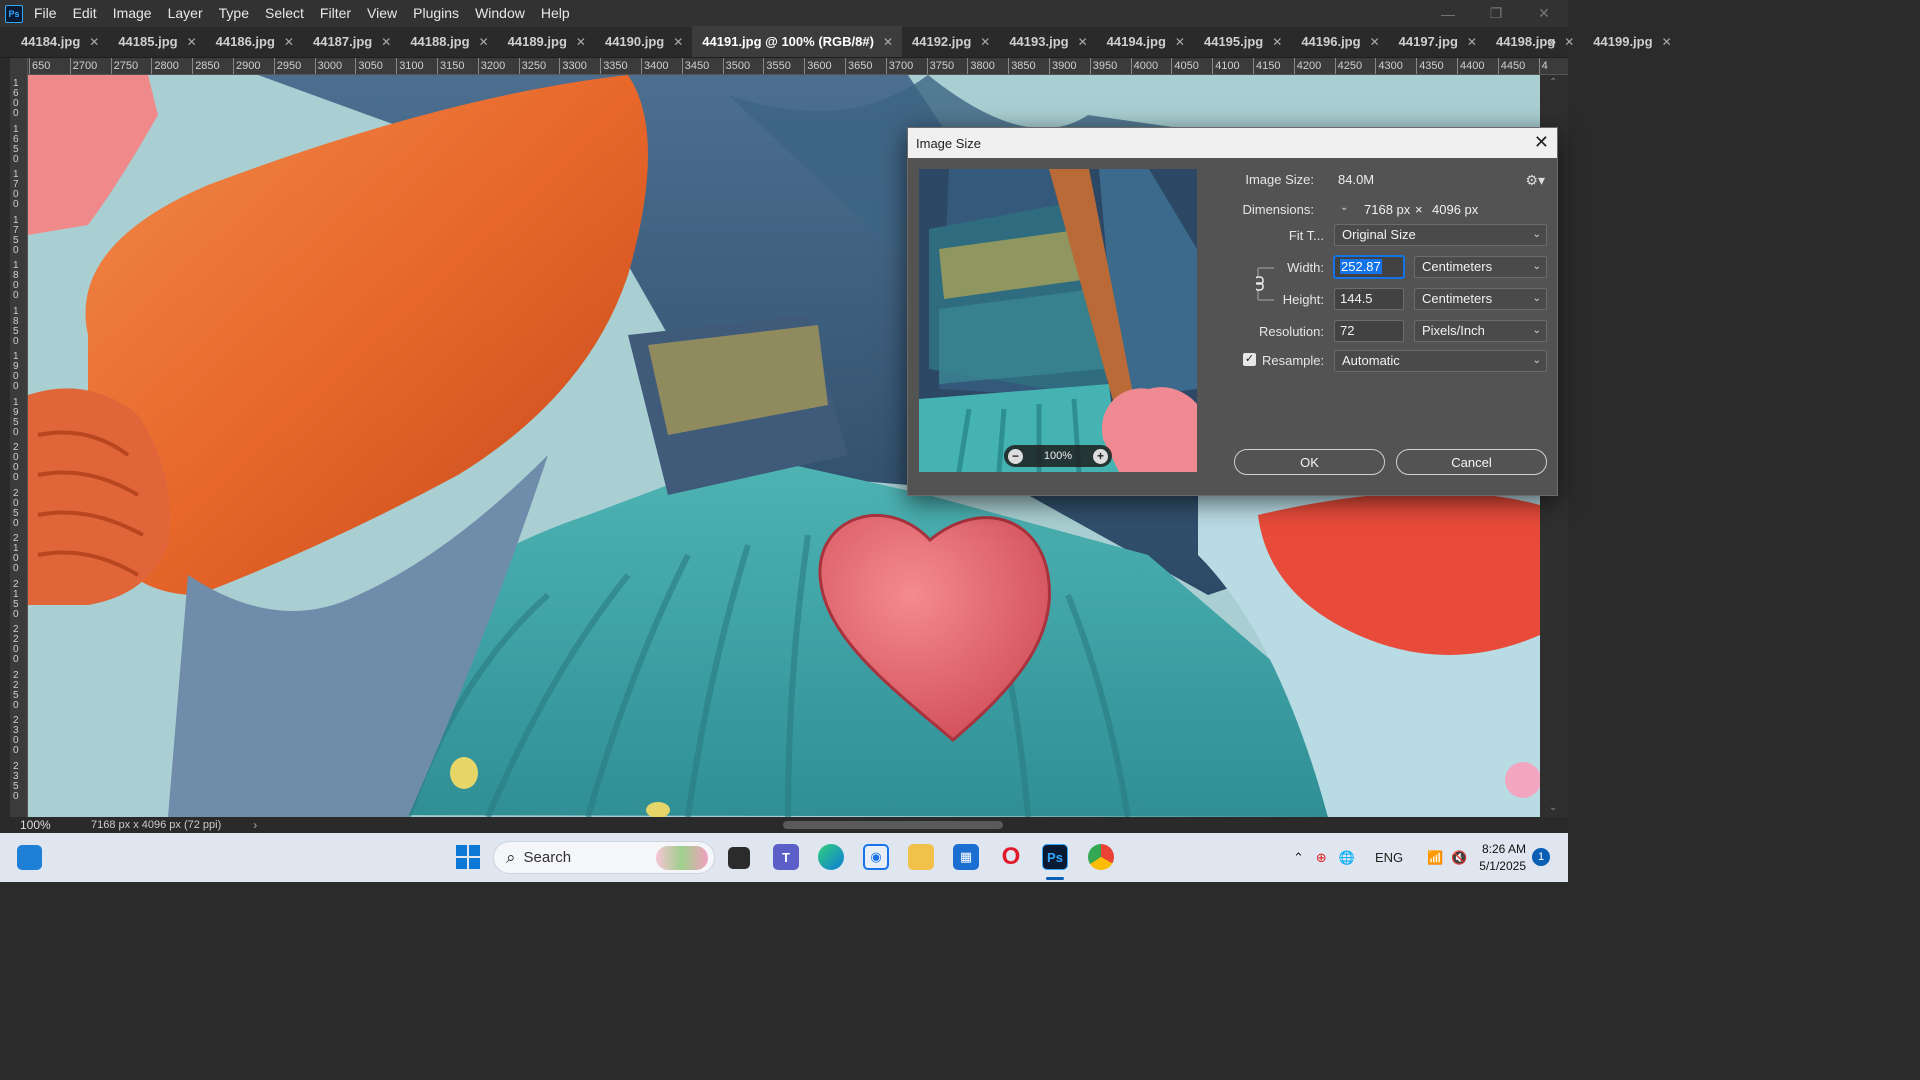  Describe the element at coordinates (1369, 299) in the screenshot. I see `height-input: 144.5` at that location.